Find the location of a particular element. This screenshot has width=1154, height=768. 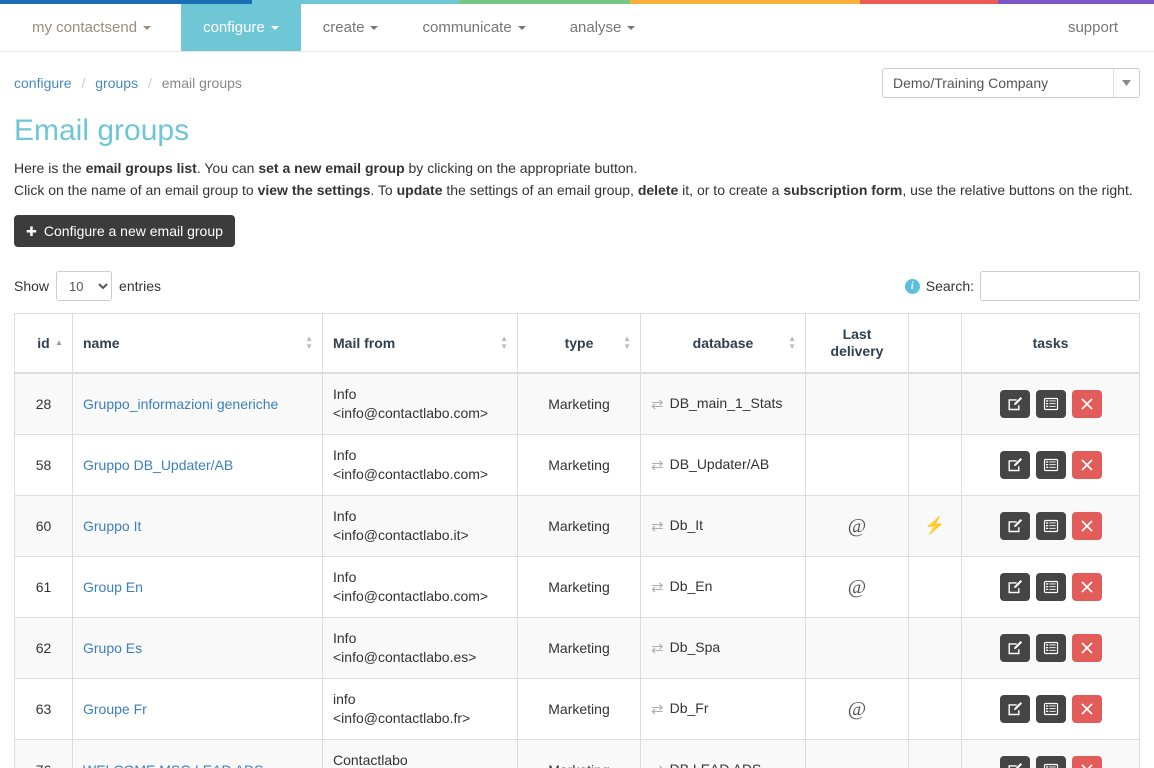

email-group-link: Groupe Fr is located at coordinates (115, 709).